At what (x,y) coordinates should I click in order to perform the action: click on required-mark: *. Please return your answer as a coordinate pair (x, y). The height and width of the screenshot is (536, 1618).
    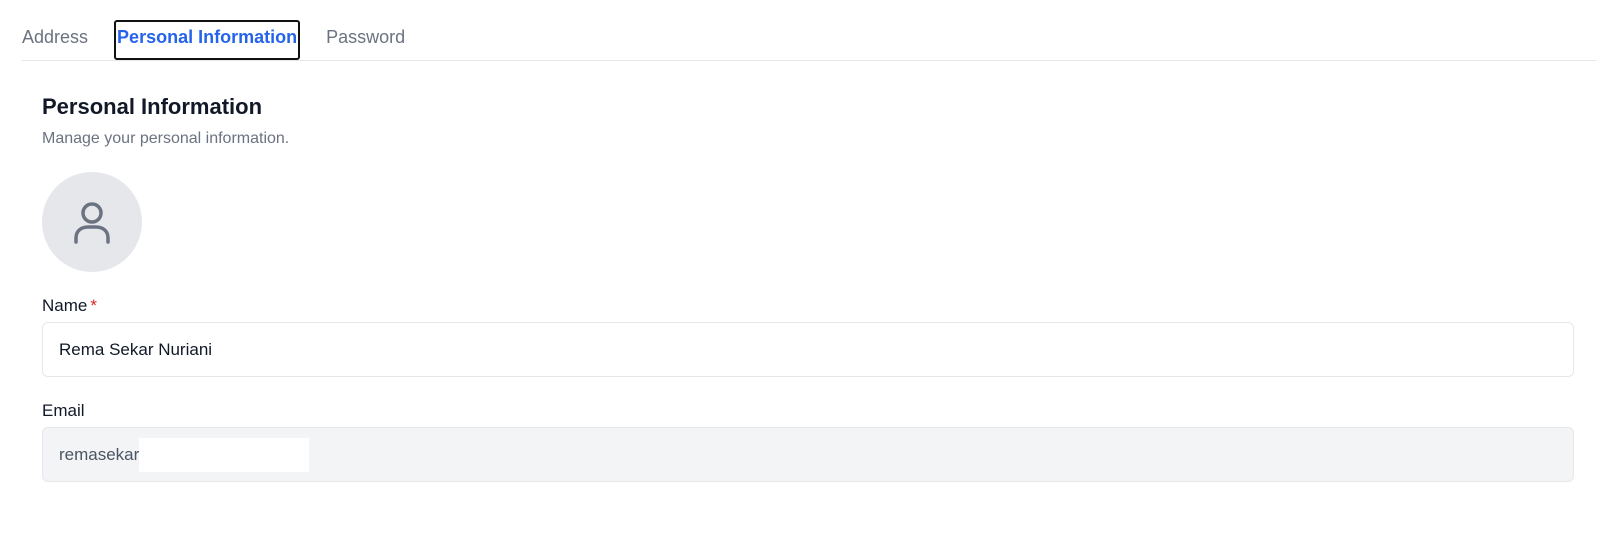
    Looking at the image, I should click on (93, 305).